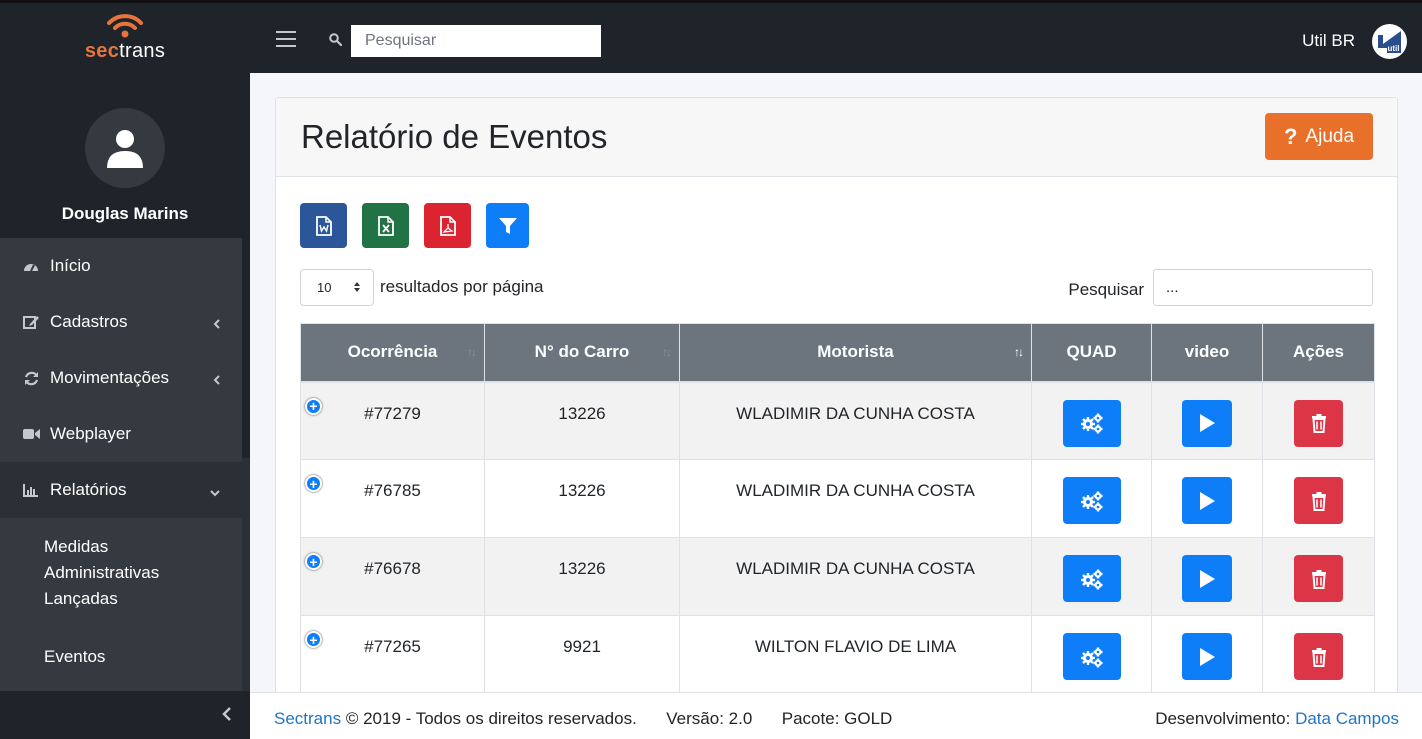  What do you see at coordinates (125, 51) in the screenshot?
I see `brand-name: sectrans` at bounding box center [125, 51].